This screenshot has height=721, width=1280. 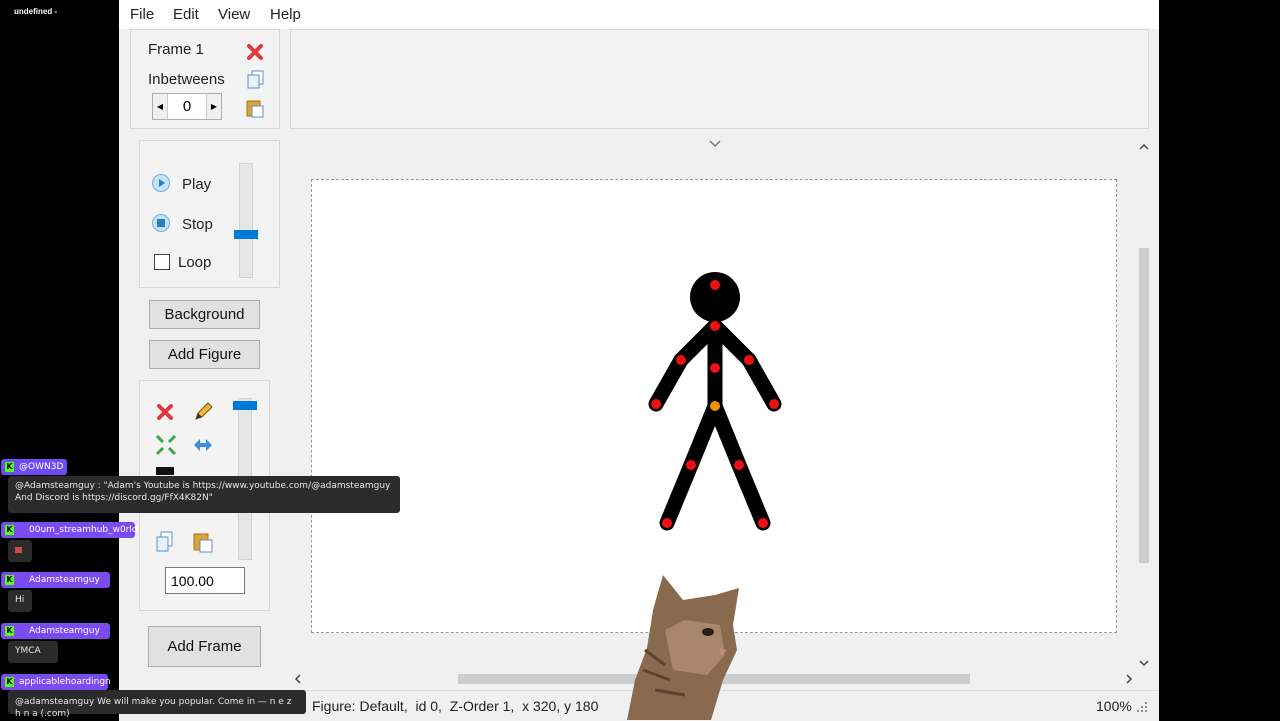 I want to click on timeline-area, so click(x=719, y=79).